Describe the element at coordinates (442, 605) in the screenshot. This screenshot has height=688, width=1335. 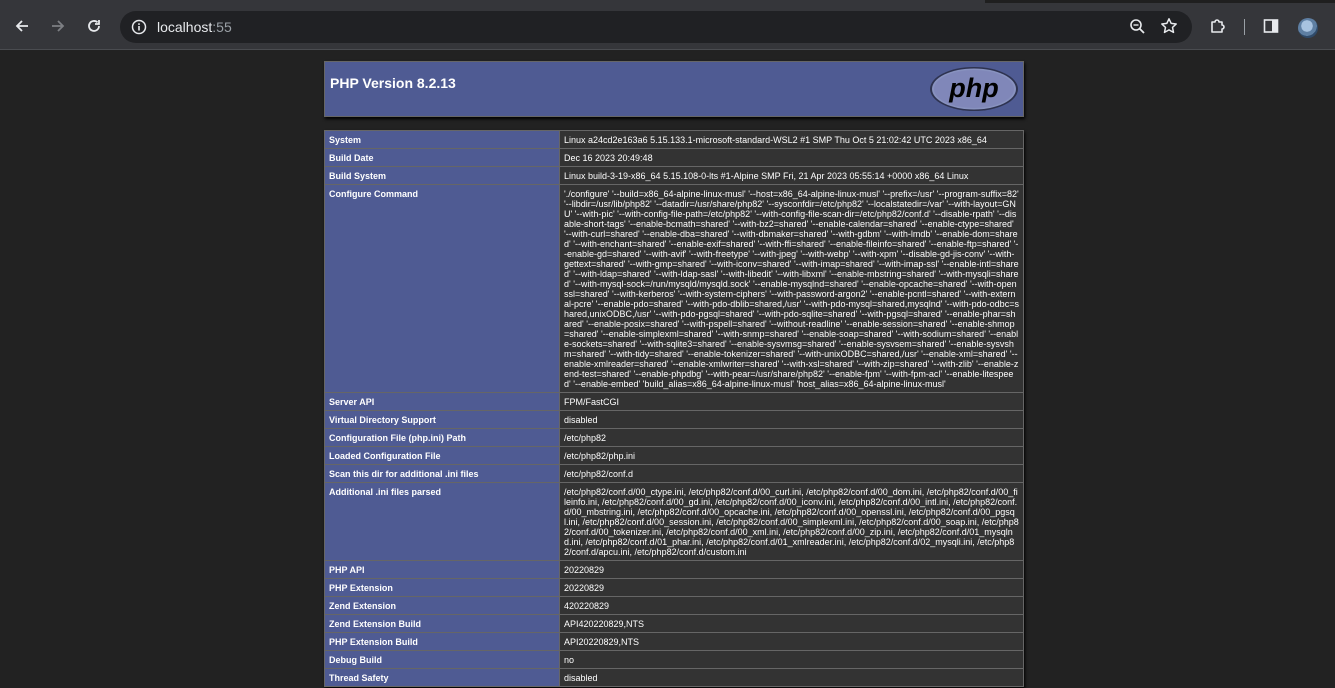
I see `row-key: Zend Extension` at that location.